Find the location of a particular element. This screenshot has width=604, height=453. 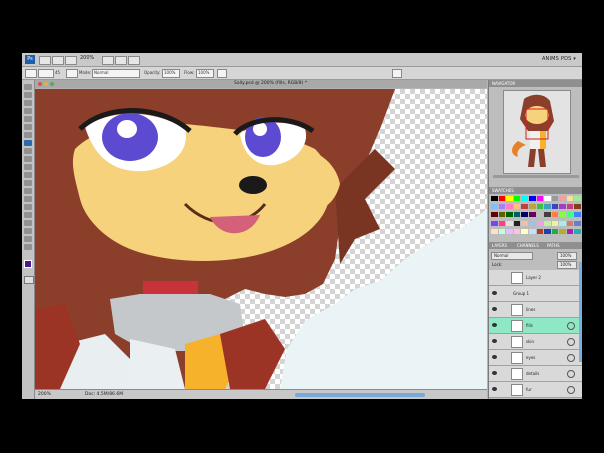

layer-row: eyes is located at coordinates (535, 358).